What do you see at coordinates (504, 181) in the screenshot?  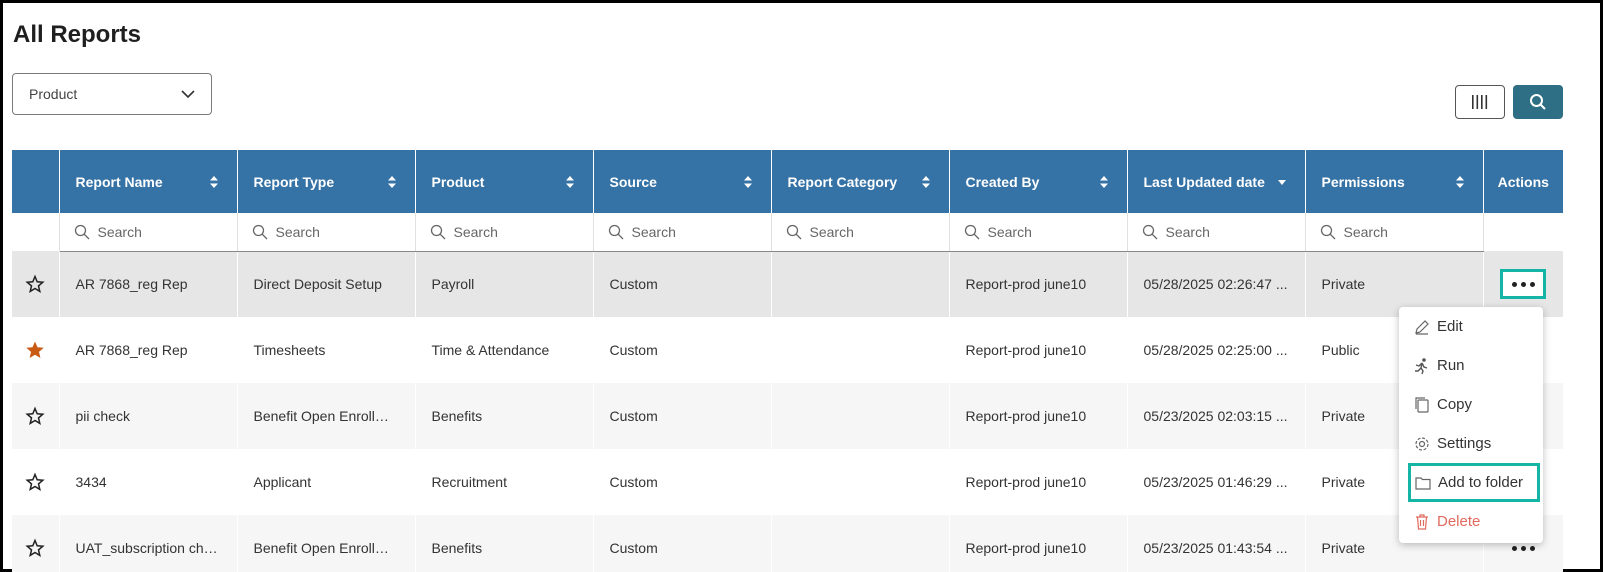 I see `column-header-product: Product` at bounding box center [504, 181].